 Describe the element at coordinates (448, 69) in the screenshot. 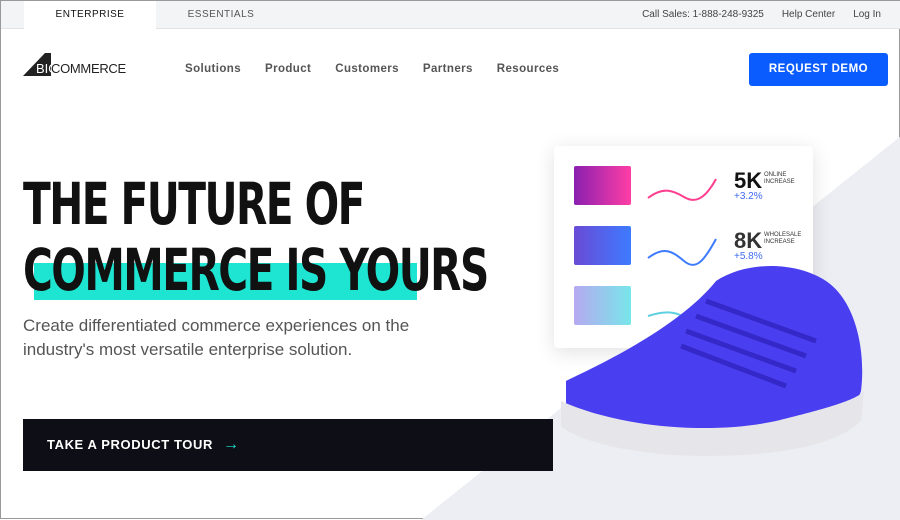

I see `nav-partners: Partners` at that location.